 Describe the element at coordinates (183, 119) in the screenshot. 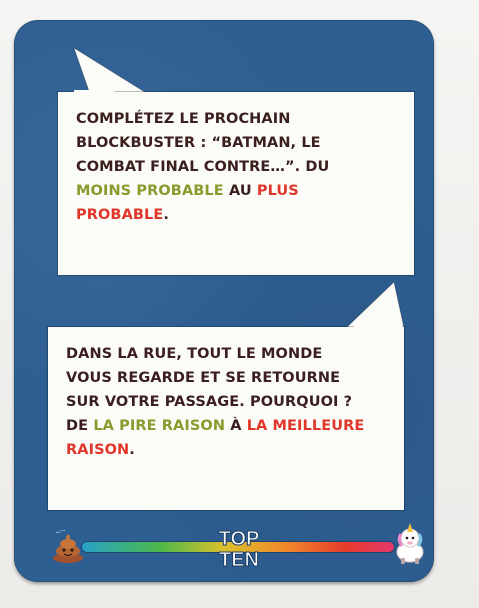

I see `prompt-1-line-1: COMPLÉTEZ LE PROCHAIN` at that location.